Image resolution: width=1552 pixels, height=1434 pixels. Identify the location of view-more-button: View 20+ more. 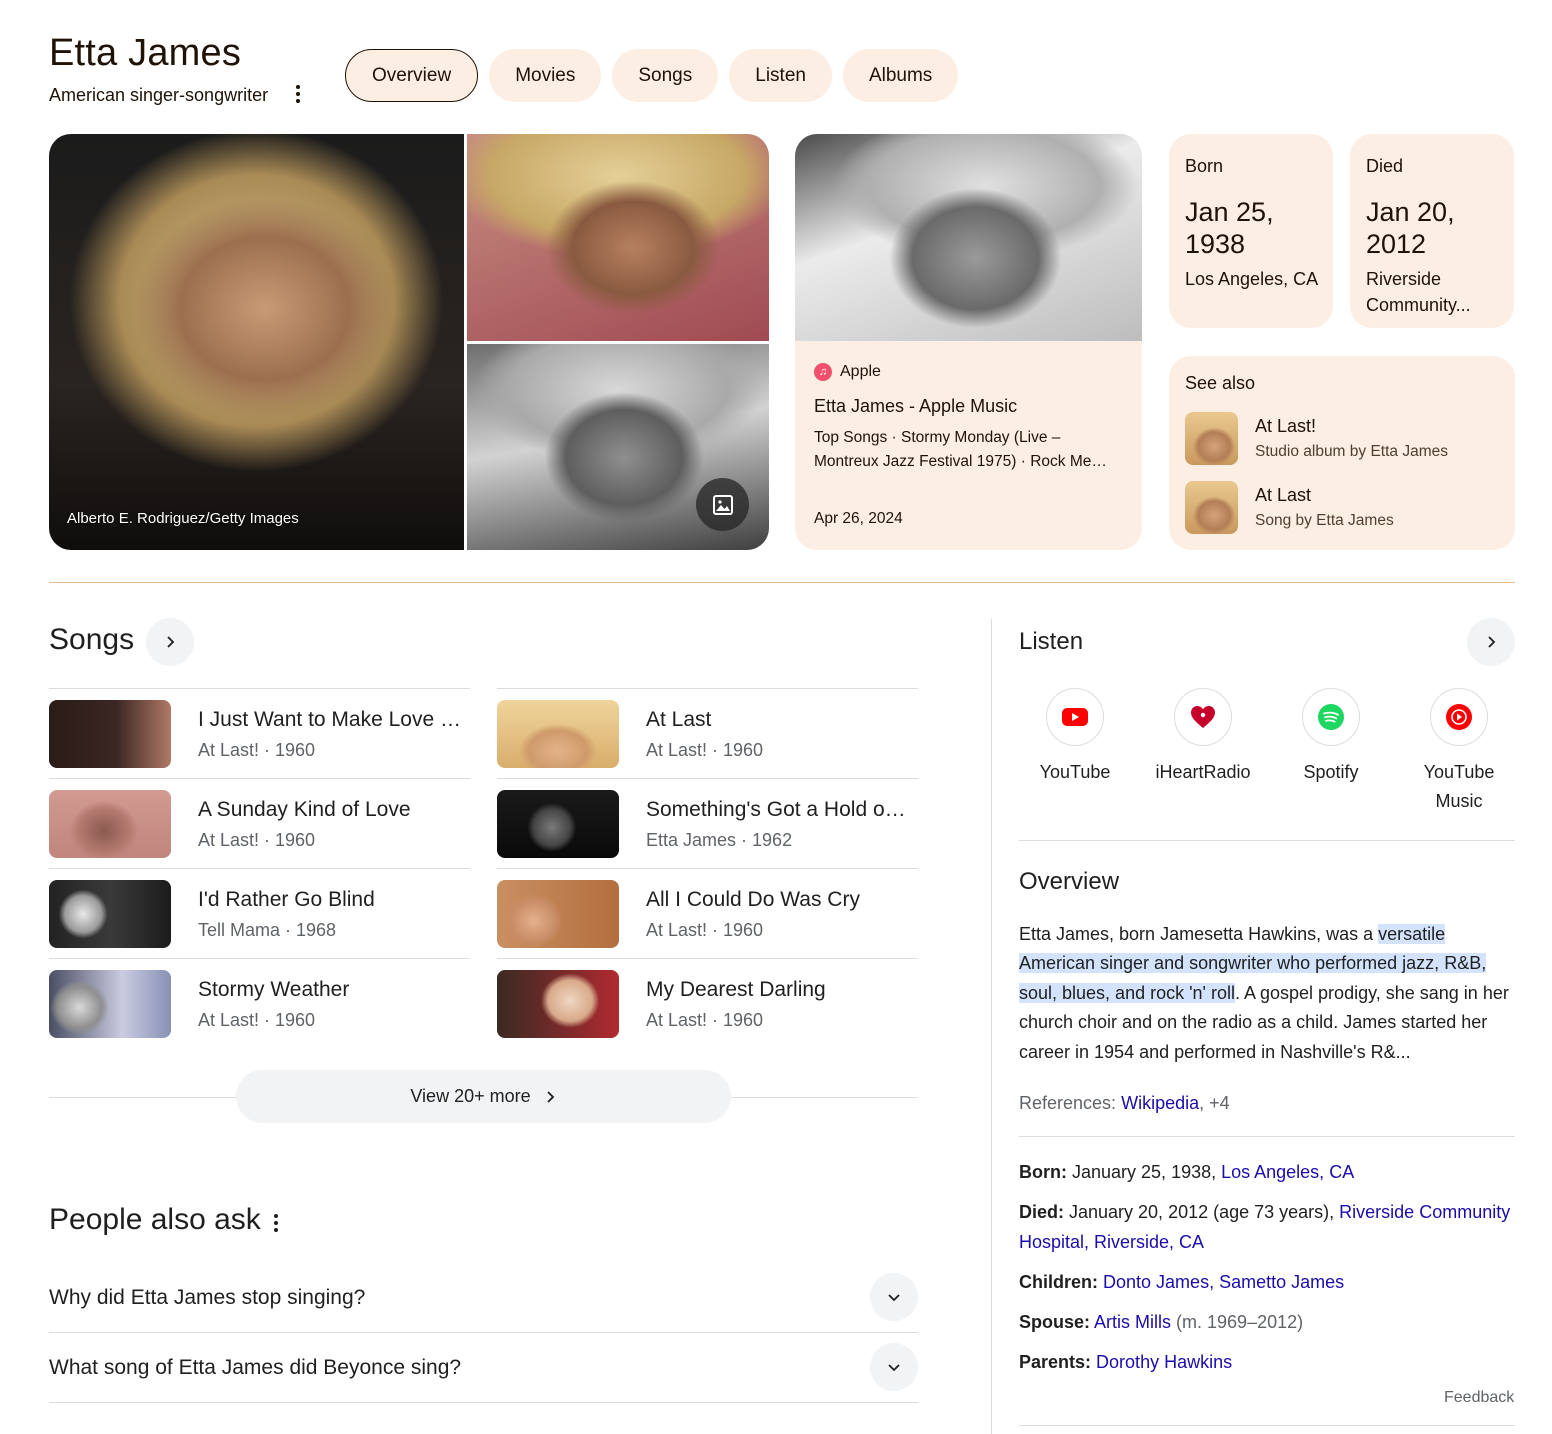
(483, 1096).